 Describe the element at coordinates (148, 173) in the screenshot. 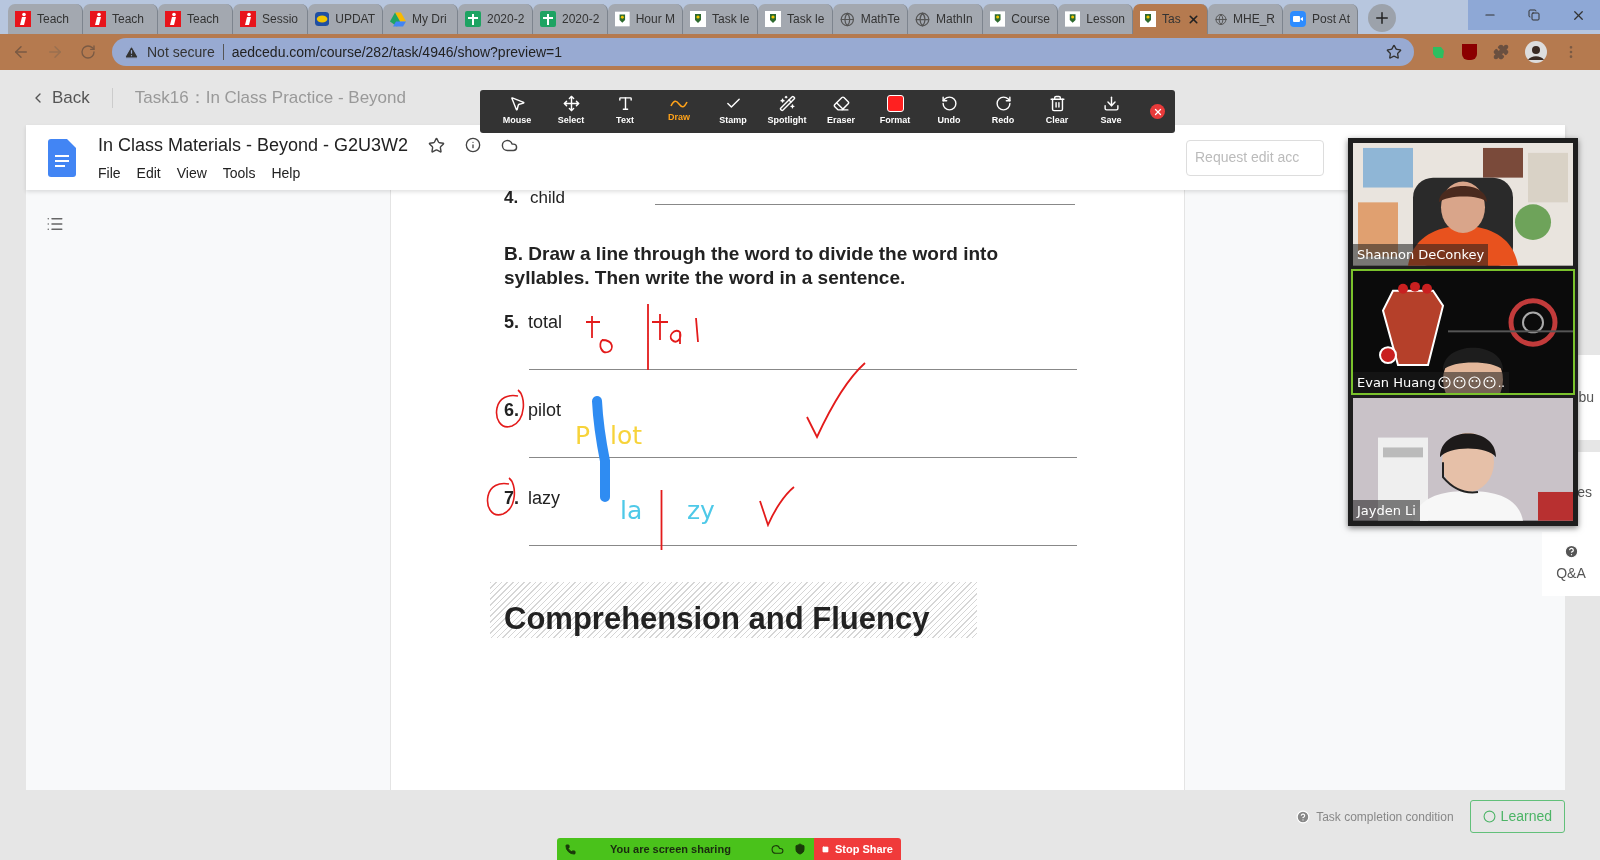

I see `menu-item: Edit` at that location.